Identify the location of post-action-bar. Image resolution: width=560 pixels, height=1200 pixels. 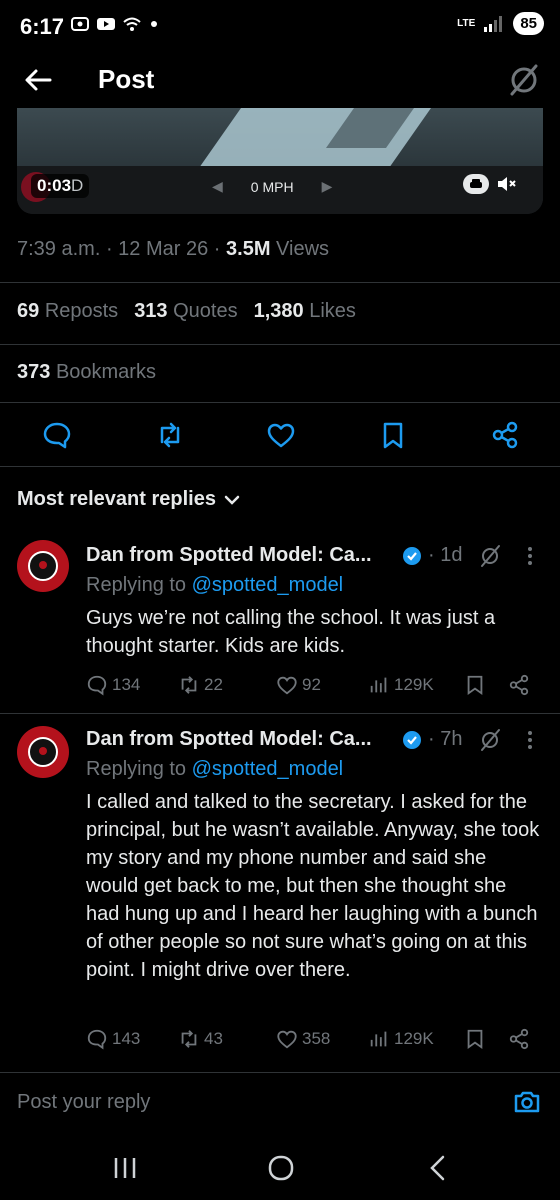
(280, 435).